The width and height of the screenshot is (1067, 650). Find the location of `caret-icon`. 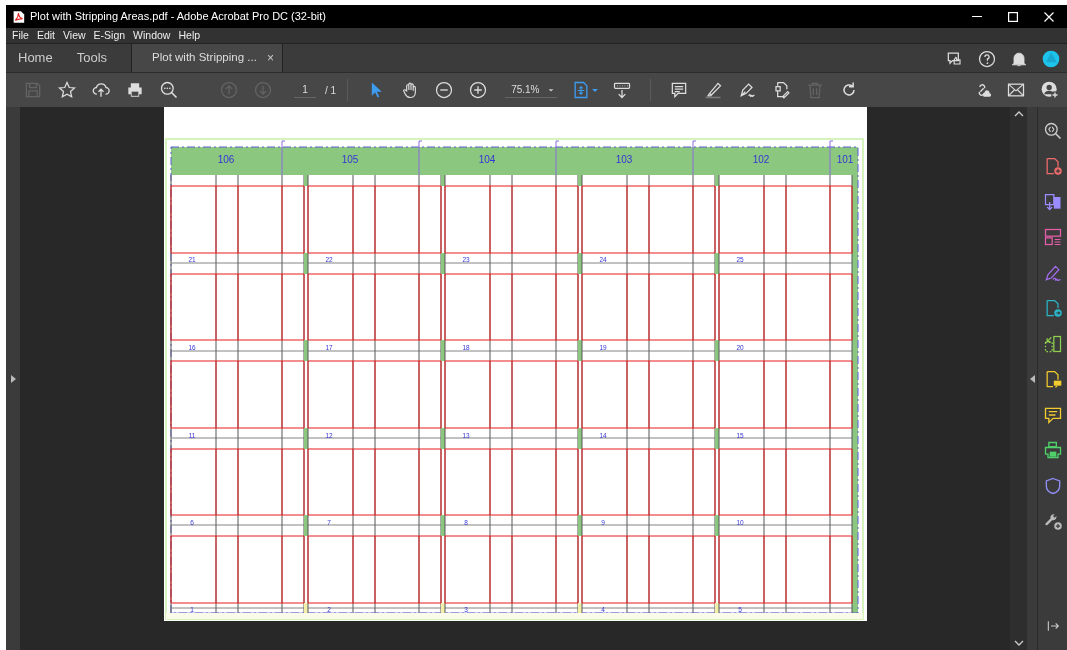

caret-icon is located at coordinates (595, 90).